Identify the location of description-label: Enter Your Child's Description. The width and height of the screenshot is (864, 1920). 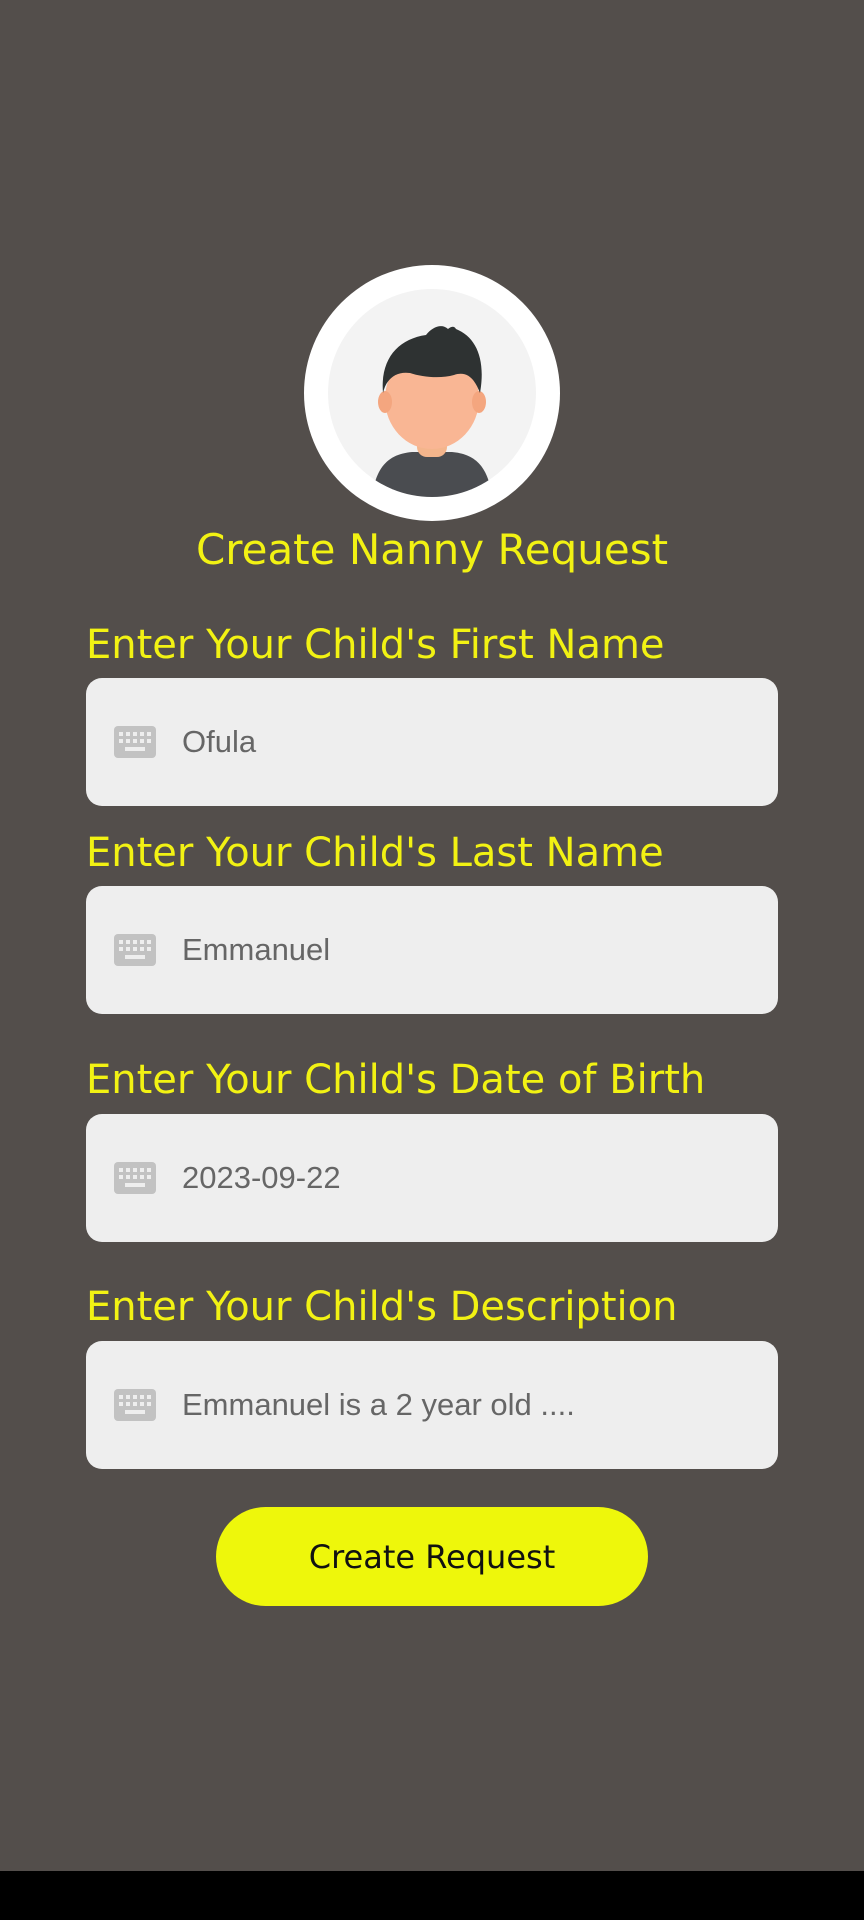
(382, 1307).